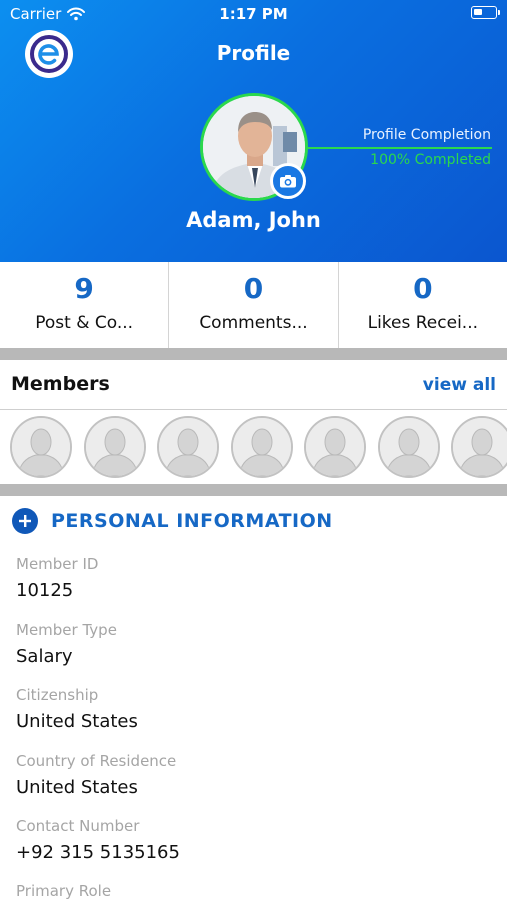 Image resolution: width=507 pixels, height=900 pixels. I want to click on field-member-type: Member Type Salary, so click(66, 644).